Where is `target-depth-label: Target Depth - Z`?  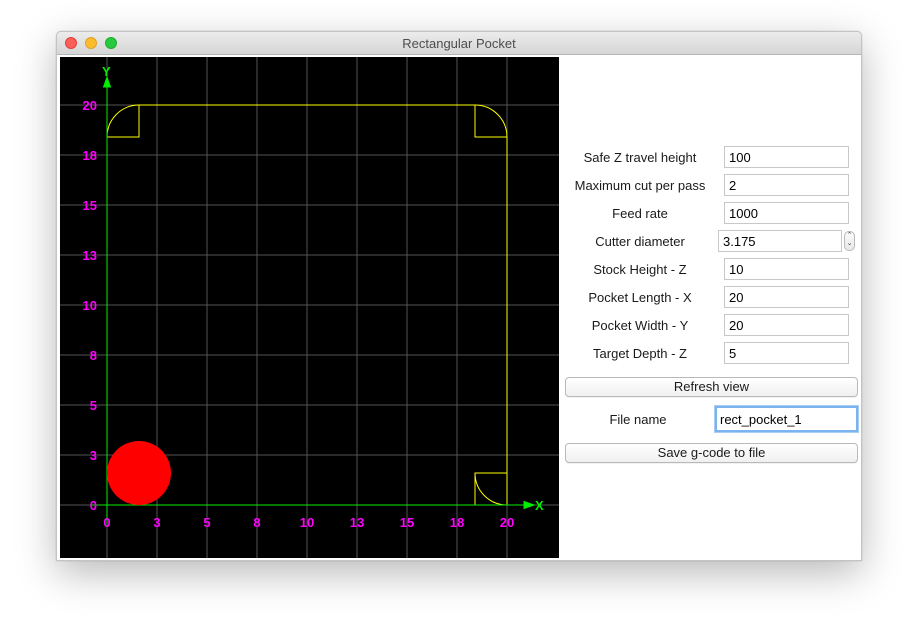
target-depth-label: Target Depth - Z is located at coordinates (640, 353).